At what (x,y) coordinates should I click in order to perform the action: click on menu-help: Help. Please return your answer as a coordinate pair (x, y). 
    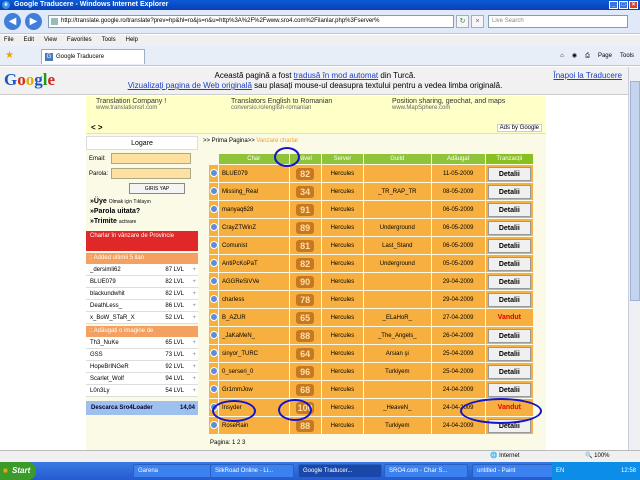
    Looking at the image, I should click on (132, 40).